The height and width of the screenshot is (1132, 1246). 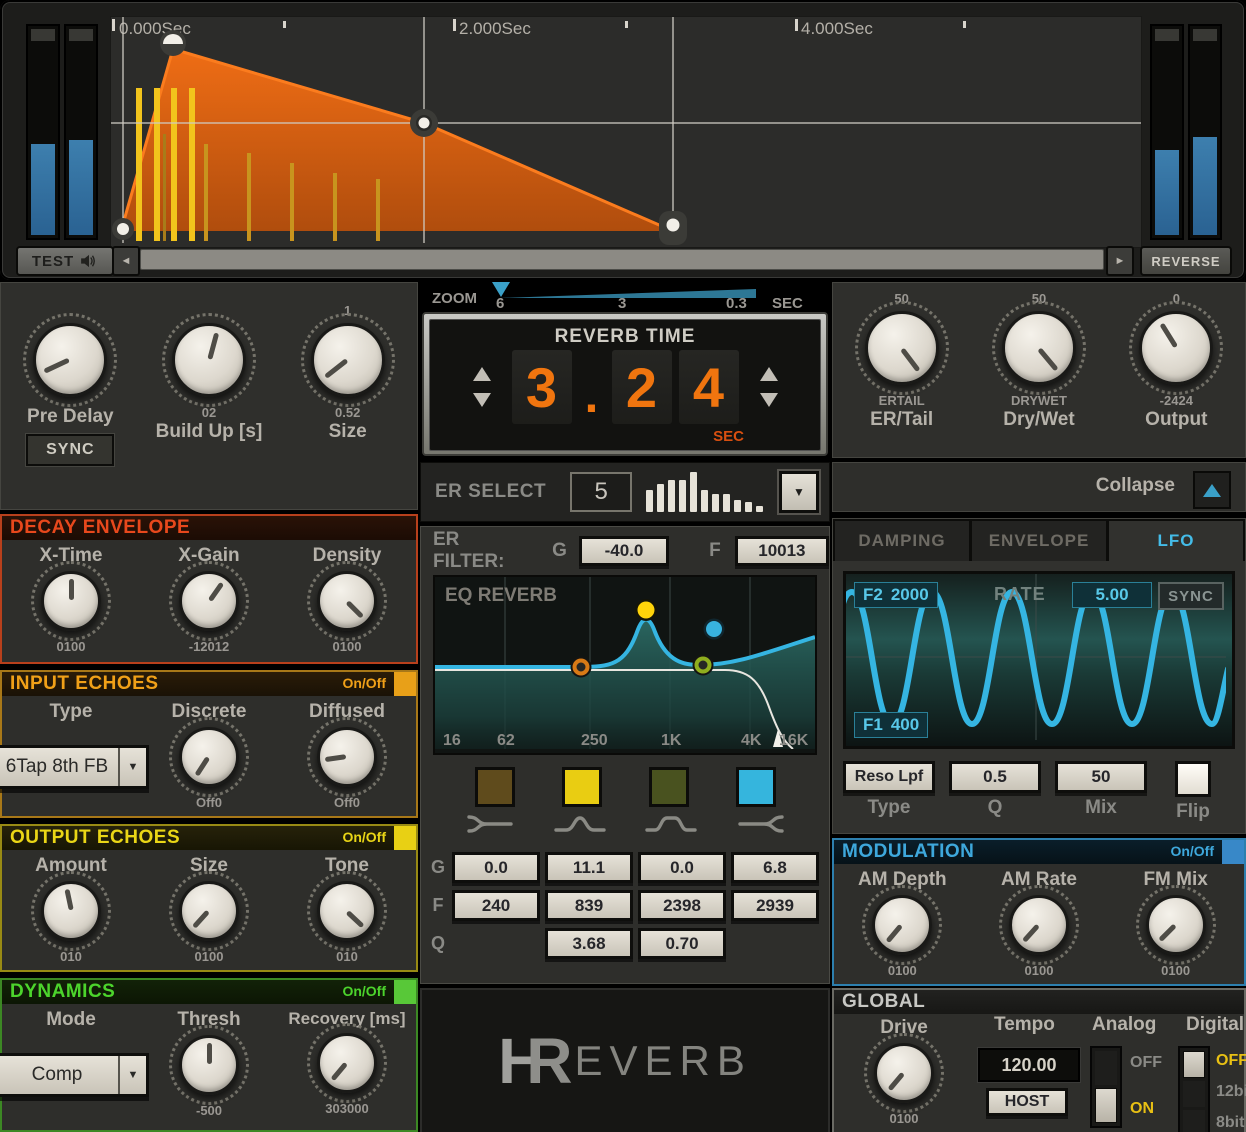 I want to click on reverb-time-unit: SEC, so click(x=728, y=436).